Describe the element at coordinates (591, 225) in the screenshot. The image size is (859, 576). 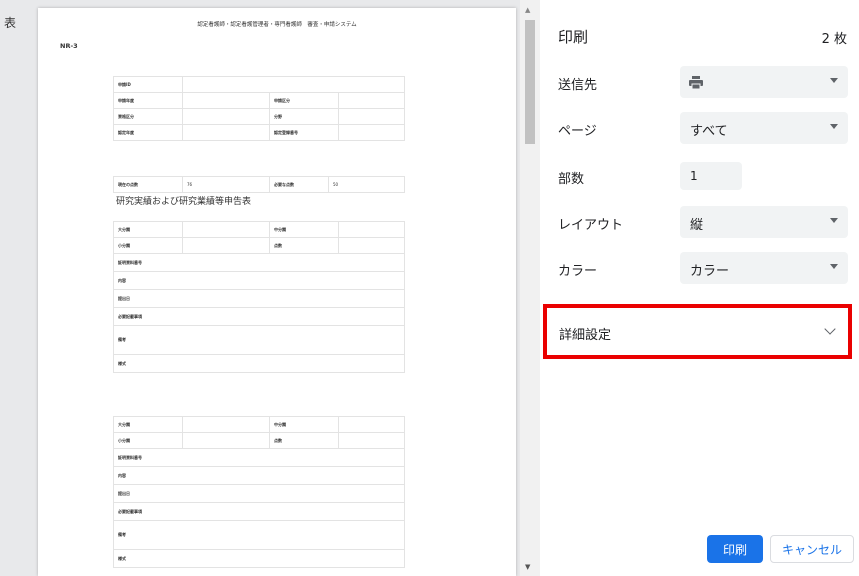
I see `layout-label: レイアウト` at that location.